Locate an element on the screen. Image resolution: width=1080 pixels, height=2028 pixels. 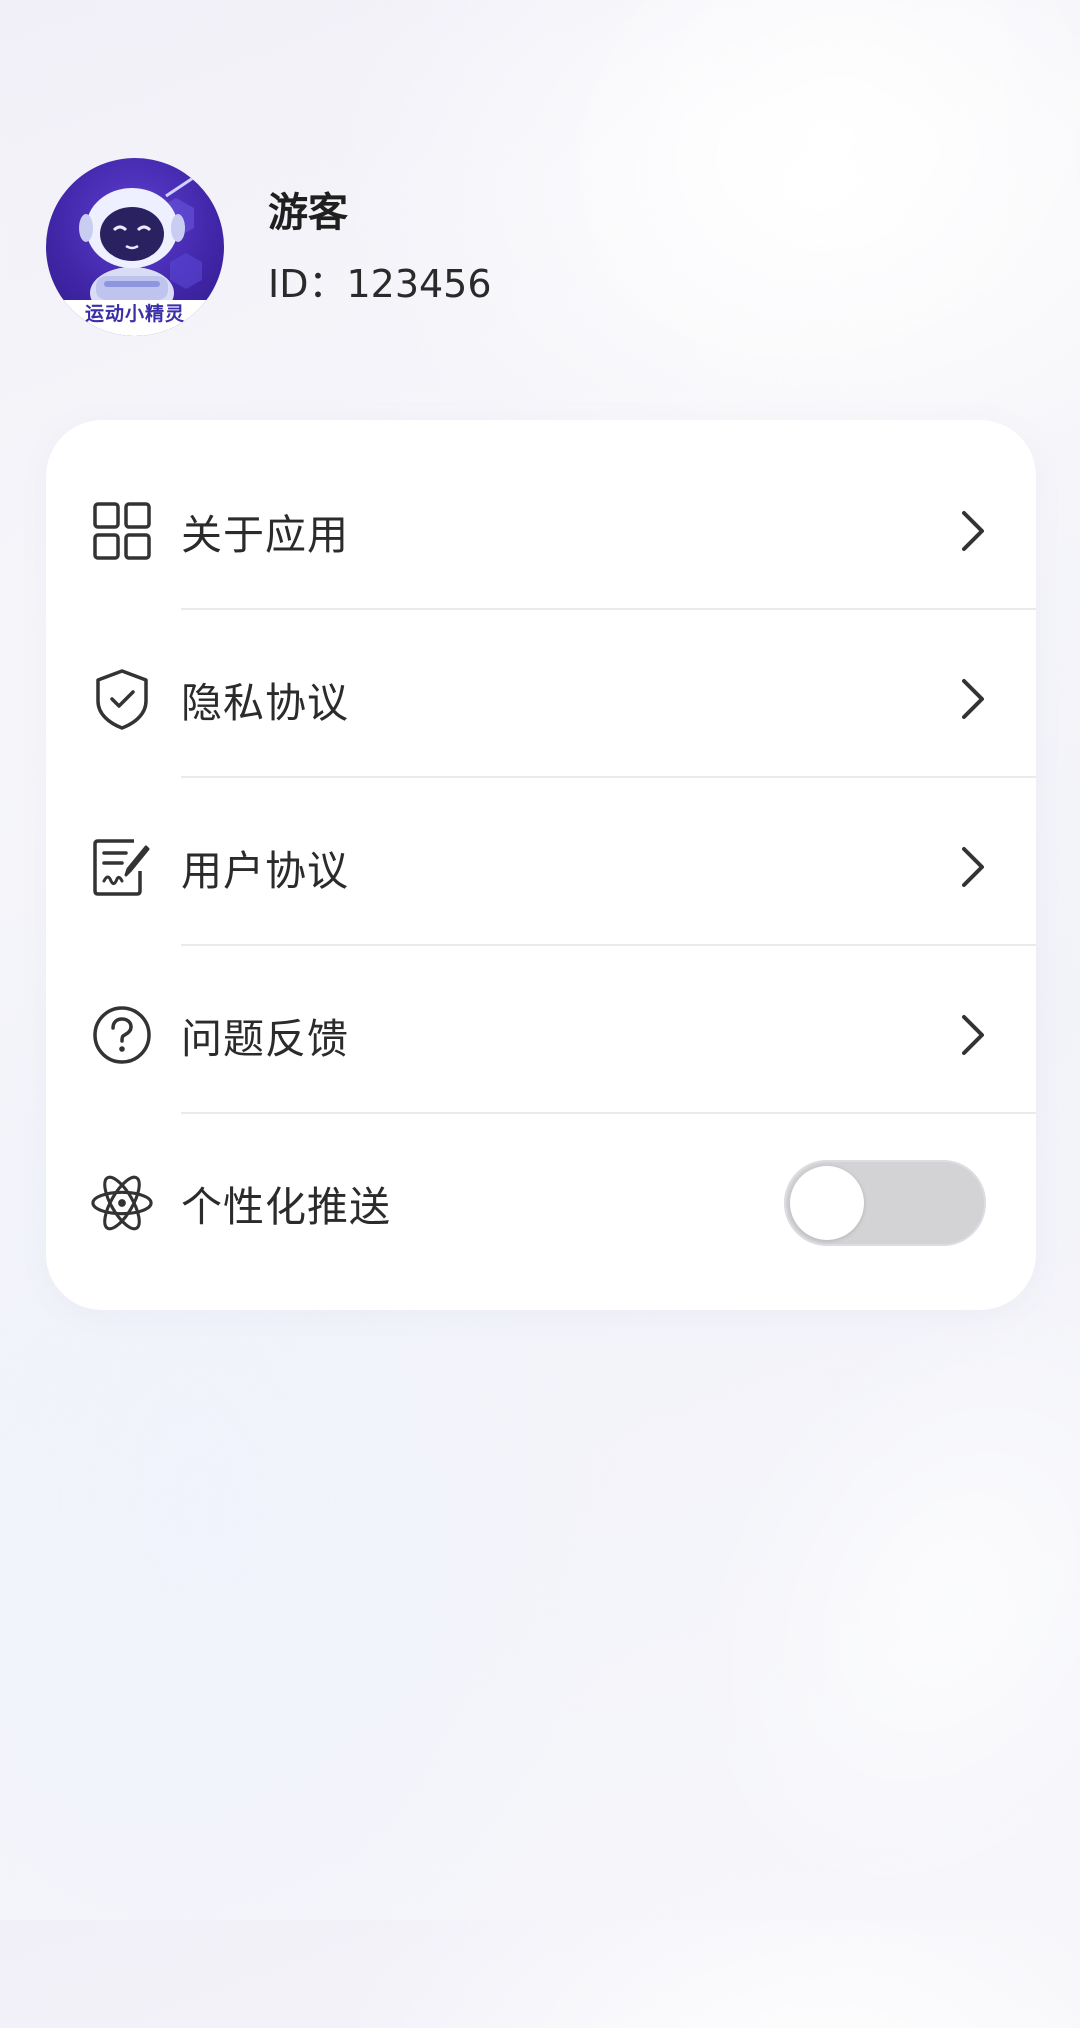
menu-item-label: 隐私协议 is located at coordinates (265, 703).